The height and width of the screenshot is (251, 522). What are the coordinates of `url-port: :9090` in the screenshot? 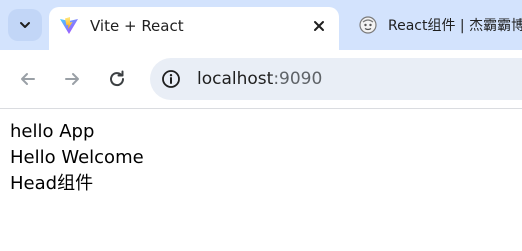 It's located at (298, 79).